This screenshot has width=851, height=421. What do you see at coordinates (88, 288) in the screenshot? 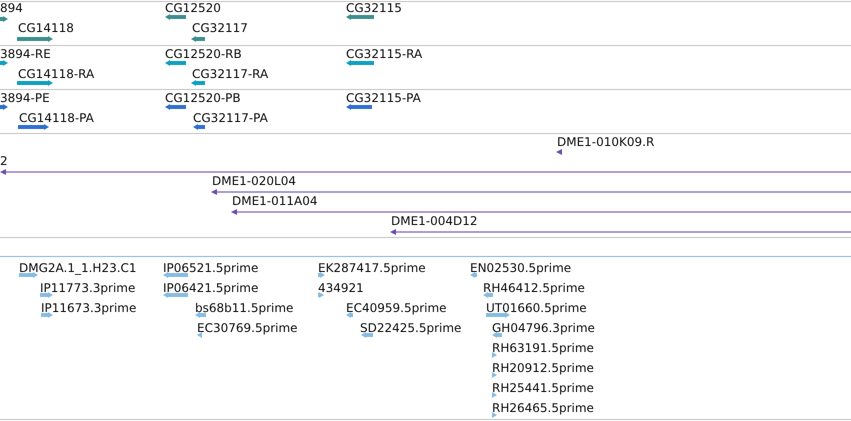
I see `feature-label: IP11773.3prime` at bounding box center [88, 288].